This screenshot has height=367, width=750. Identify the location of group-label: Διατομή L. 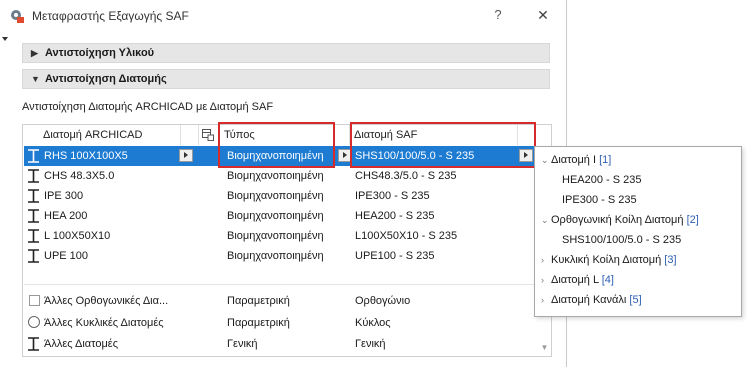
(575, 280).